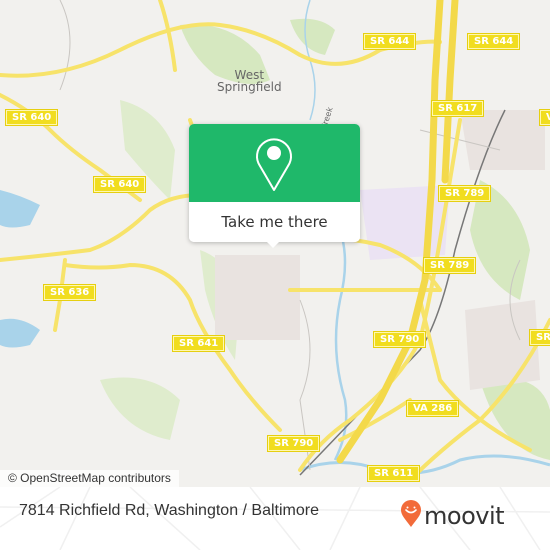 Image resolution: width=550 pixels, height=550 pixels. Describe the element at coordinates (69, 292) in the screenshot. I see `road-shield: SR 636` at that location.